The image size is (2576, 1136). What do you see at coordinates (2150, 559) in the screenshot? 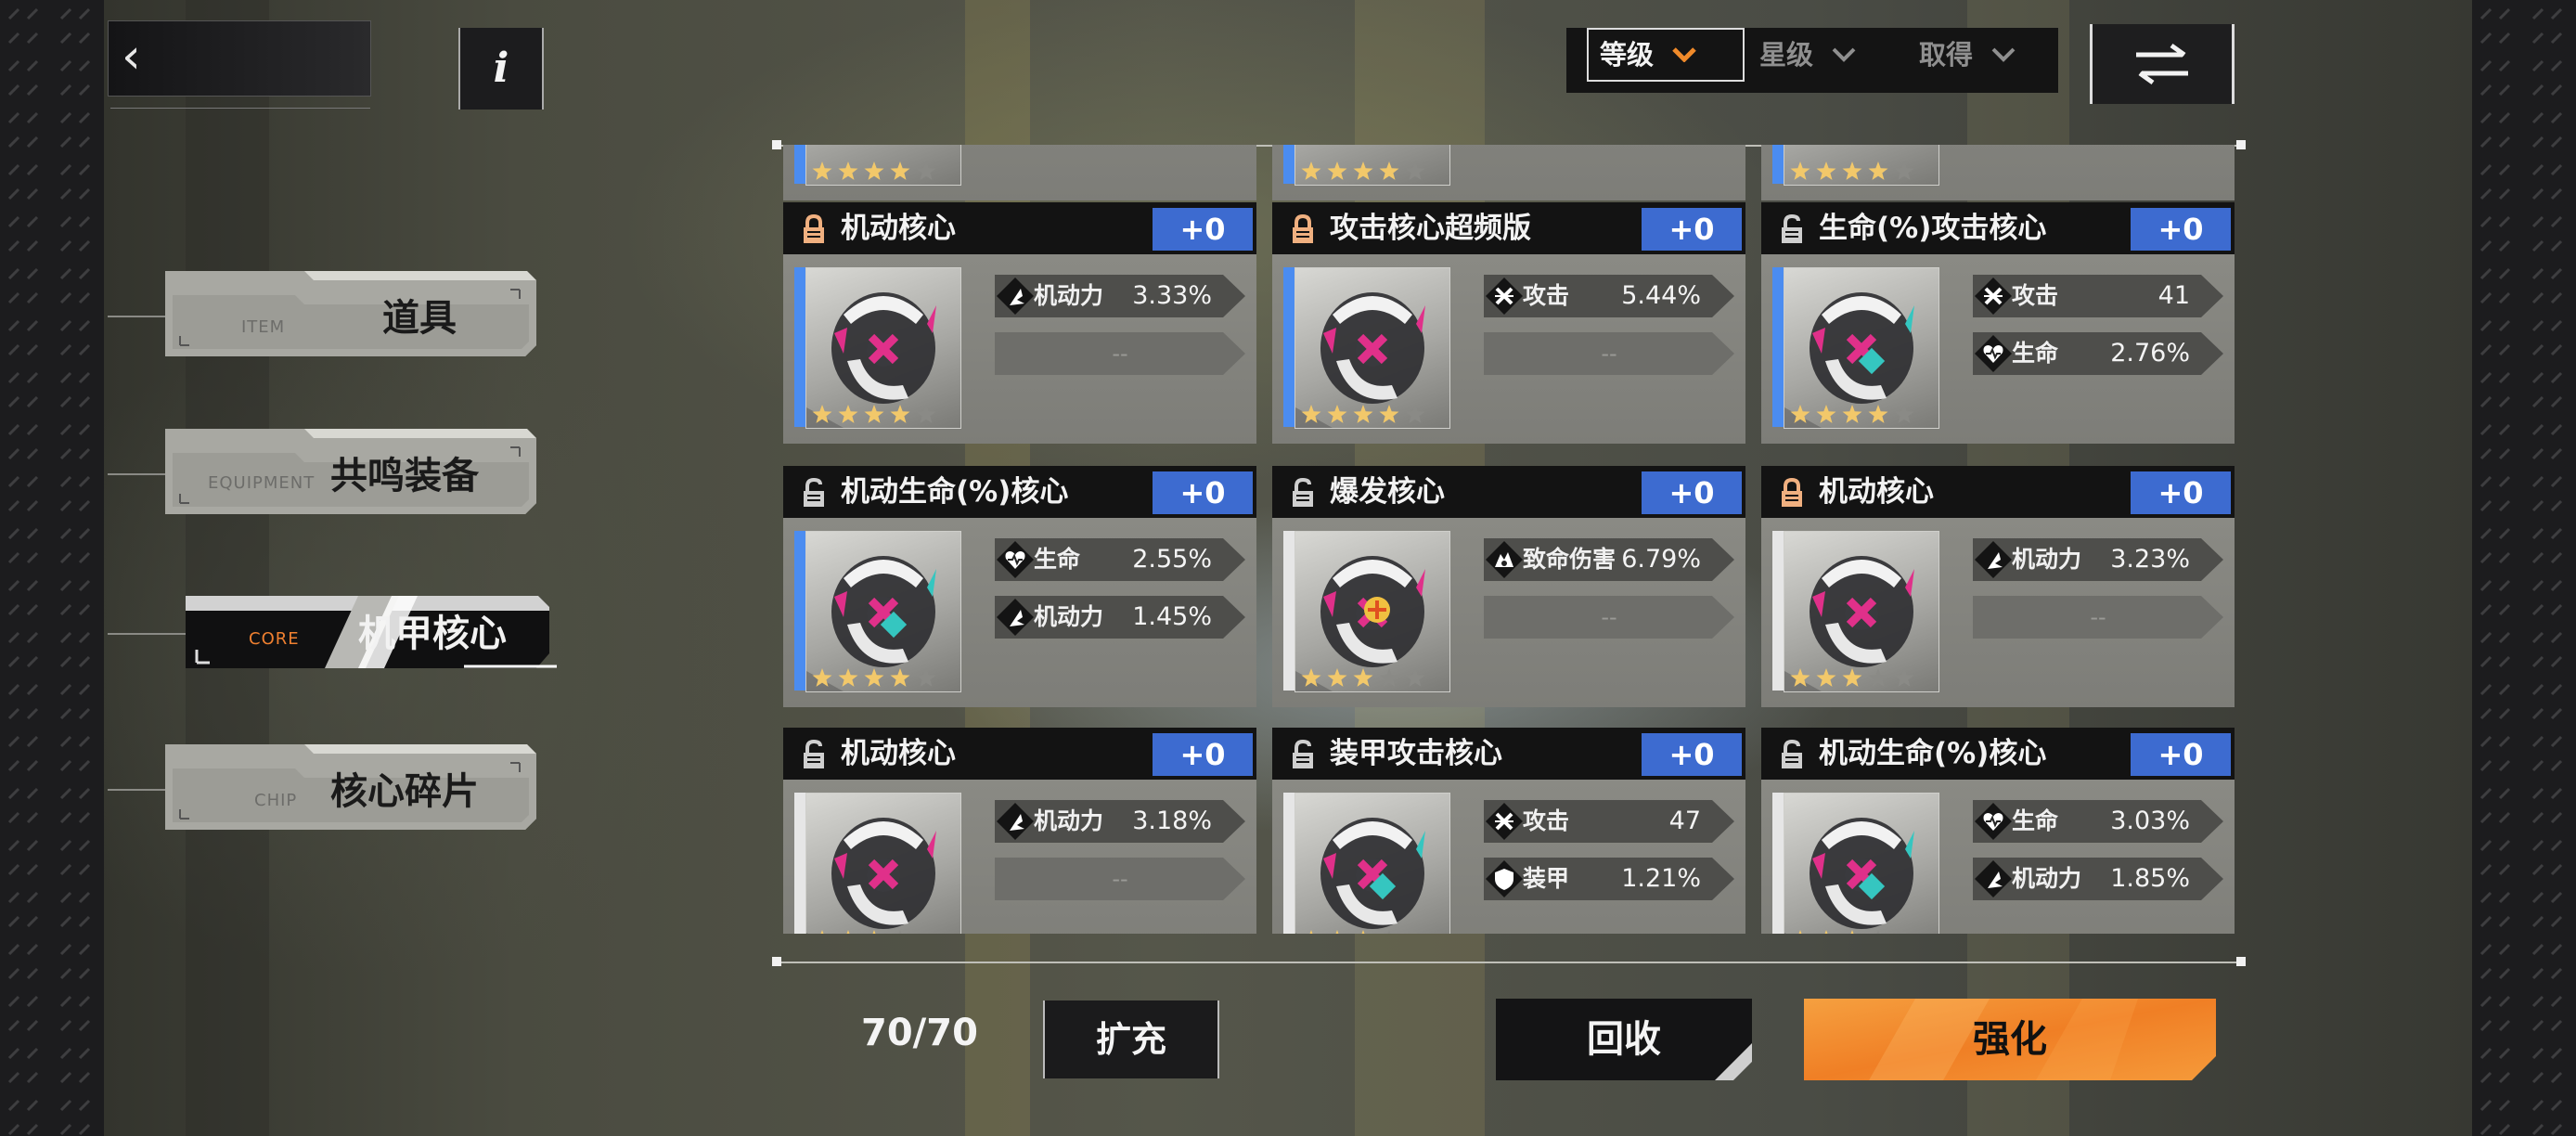
I see `stat-value: 3.23%` at bounding box center [2150, 559].